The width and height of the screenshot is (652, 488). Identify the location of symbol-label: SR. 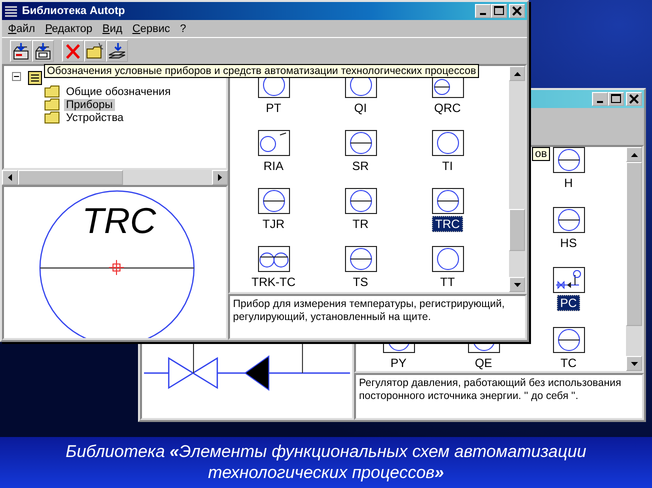
(360, 166).